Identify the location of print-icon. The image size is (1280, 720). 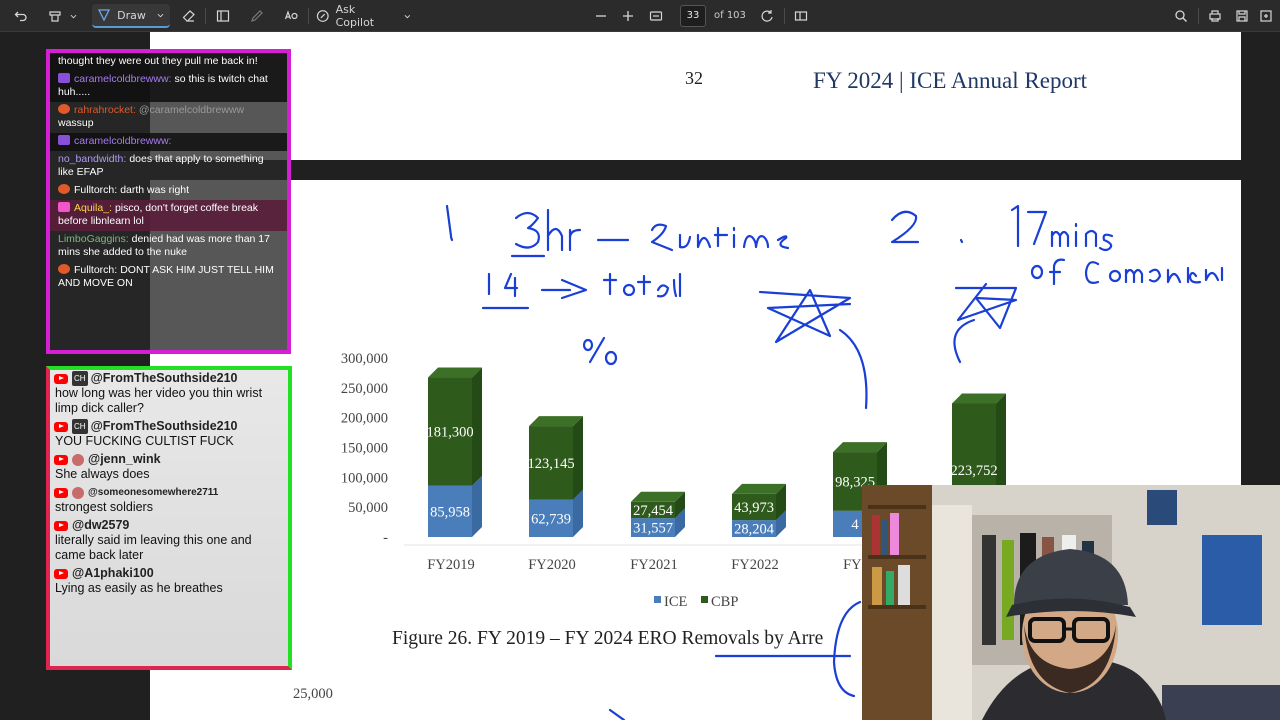
(1215, 16).